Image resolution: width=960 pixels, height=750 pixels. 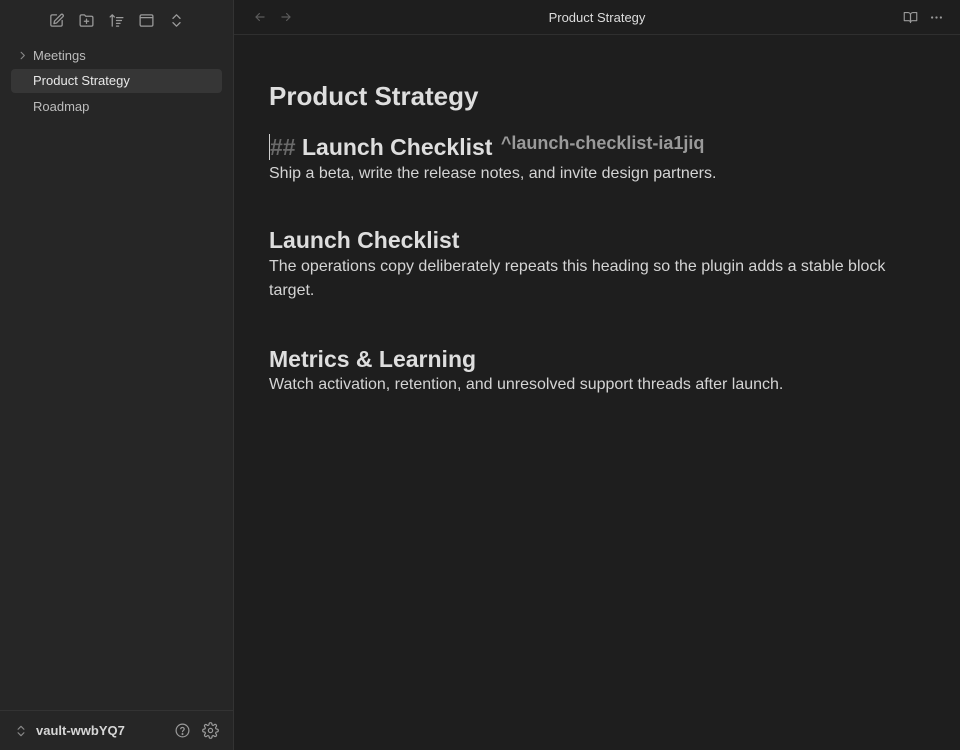 I want to click on more-options-button, so click(x=936, y=17).